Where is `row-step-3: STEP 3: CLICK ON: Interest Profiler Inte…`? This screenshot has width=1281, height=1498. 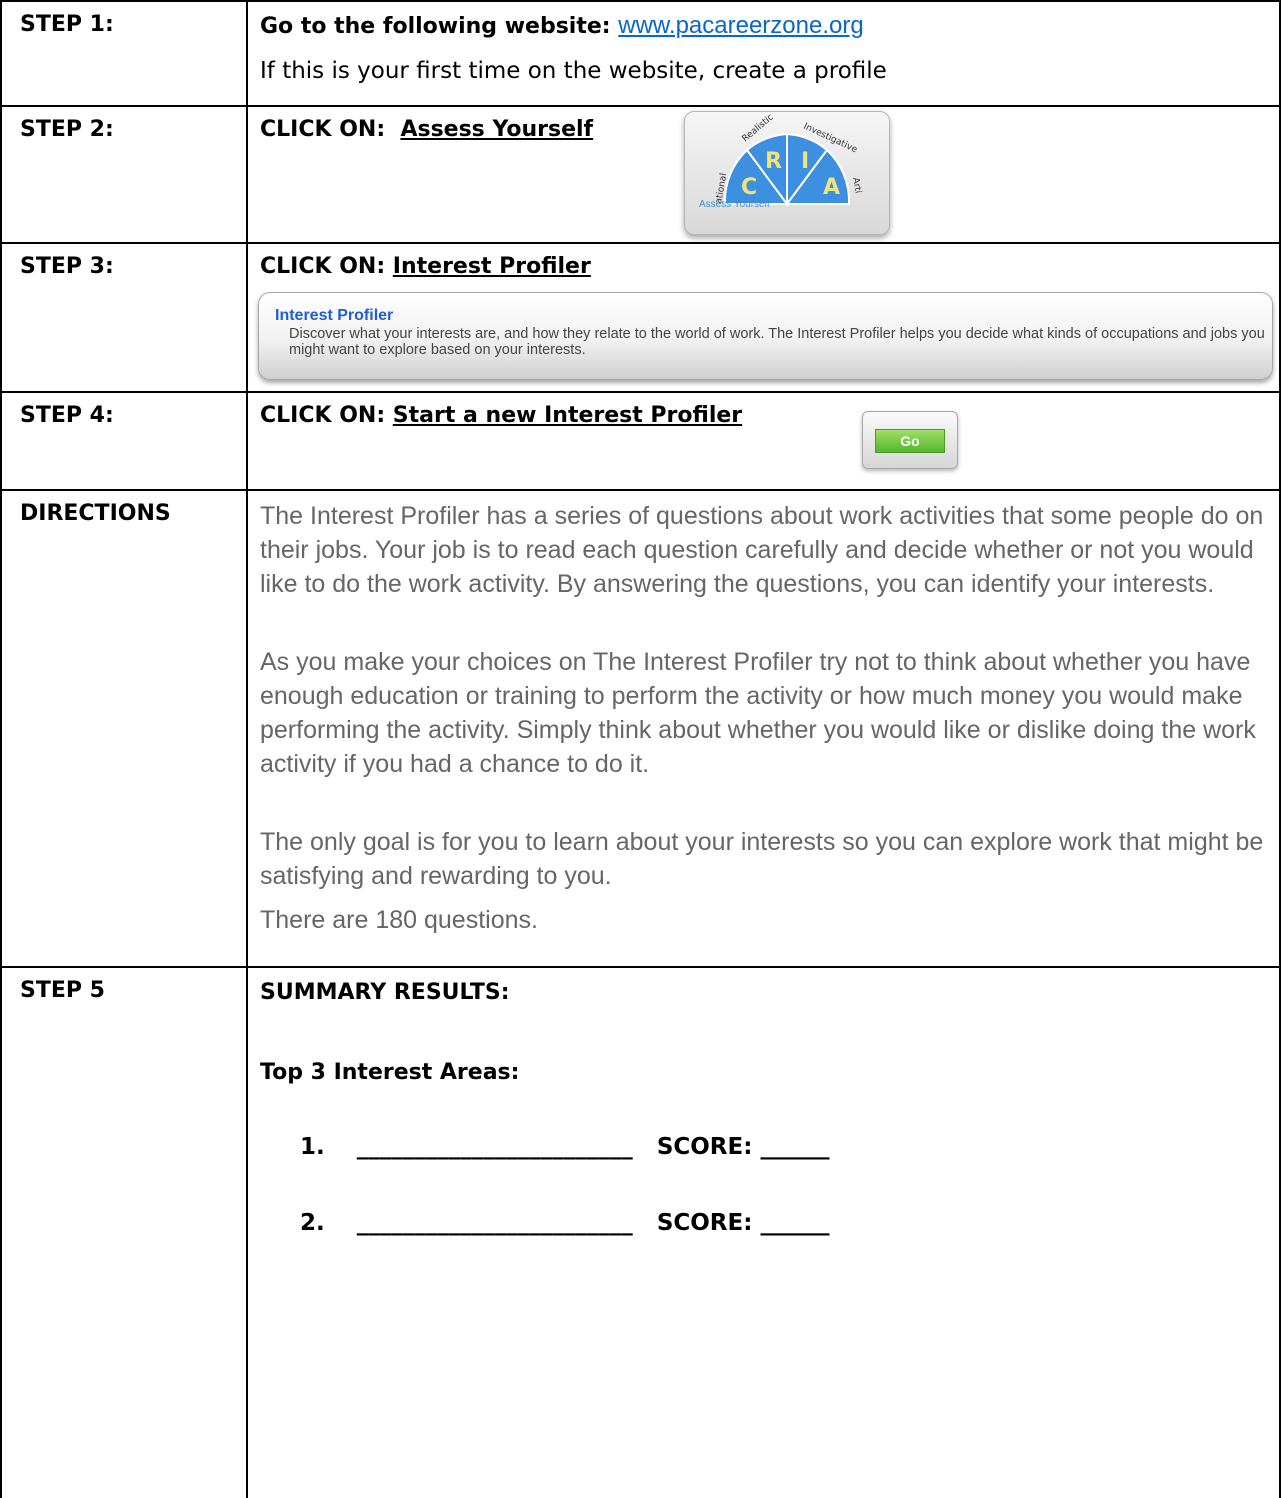
row-step-3: STEP 3: CLICK ON: Interest Profiler Inte… is located at coordinates (640, 316).